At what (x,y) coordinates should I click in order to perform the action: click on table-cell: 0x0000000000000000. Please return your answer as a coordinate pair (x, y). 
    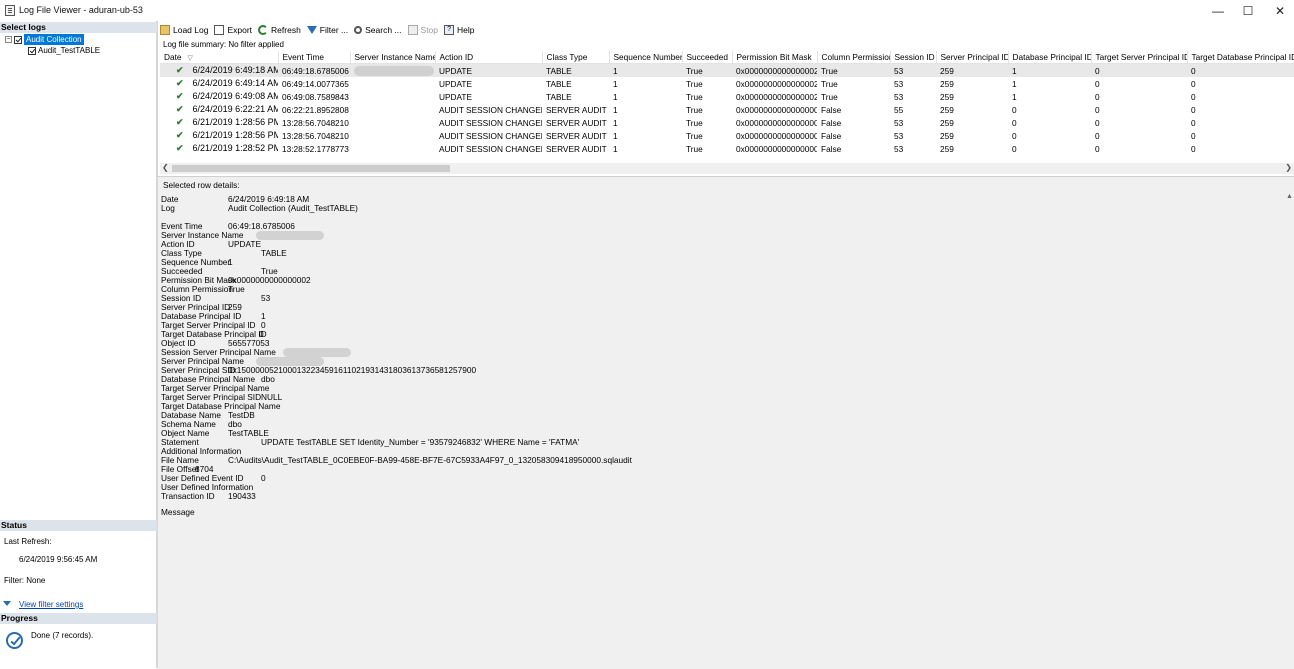
    Looking at the image, I should click on (776, 109).